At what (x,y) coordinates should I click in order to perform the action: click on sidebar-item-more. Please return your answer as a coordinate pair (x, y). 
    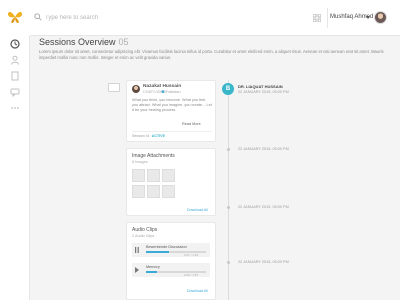
    Looking at the image, I should click on (15, 108).